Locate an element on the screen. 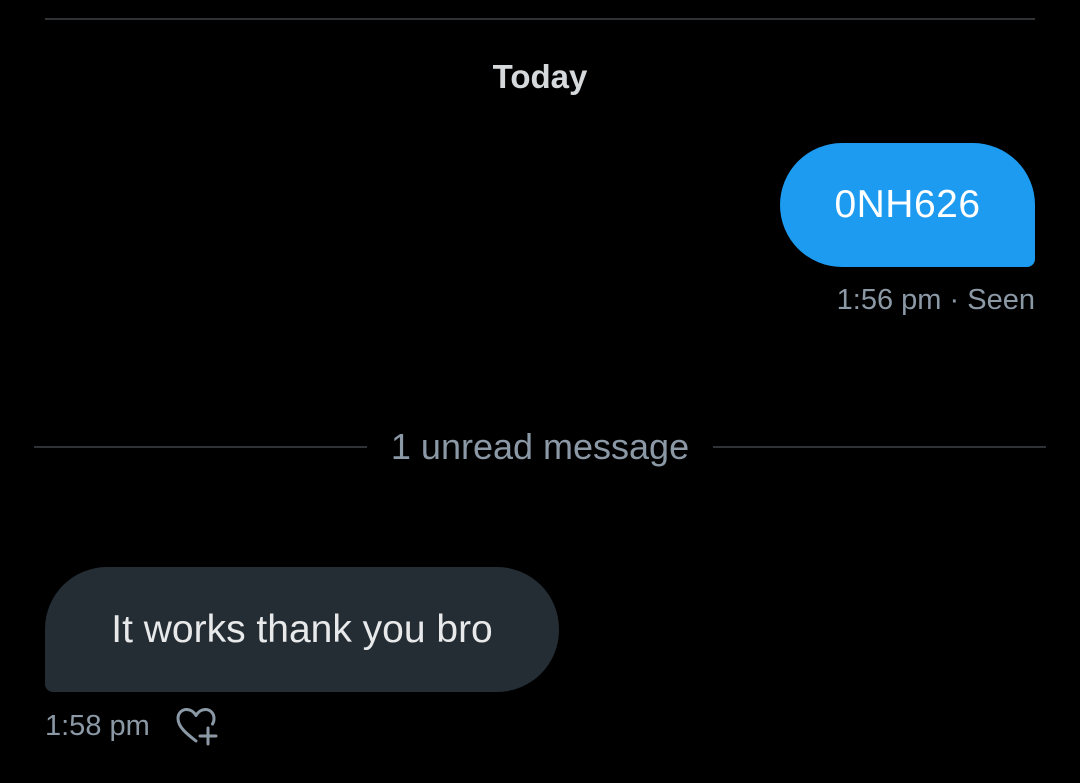 This screenshot has width=1080, height=783. add-reaction-button is located at coordinates (197, 726).